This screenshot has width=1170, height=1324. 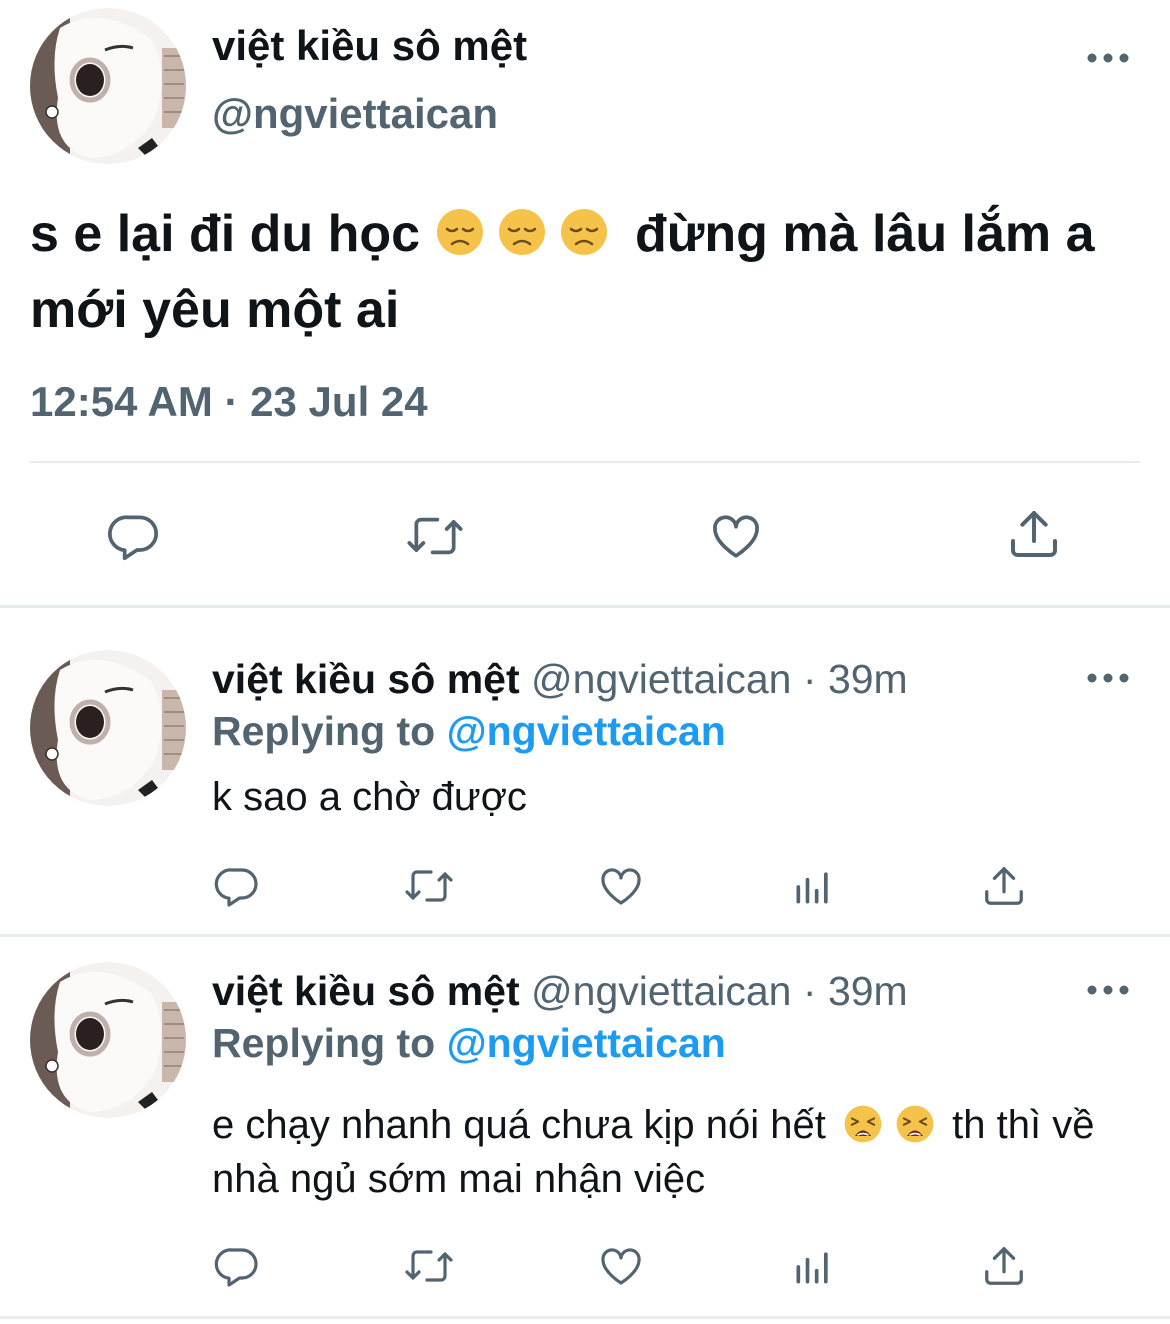 I want to click on reply-text-part1: k sao a chờ được, so click(x=369, y=797).